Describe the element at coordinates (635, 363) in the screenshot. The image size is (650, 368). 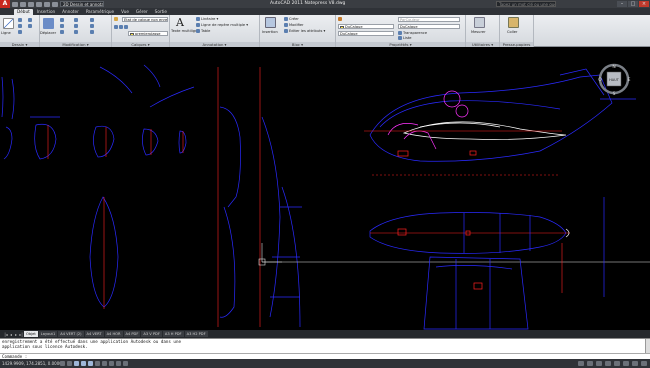
I see `lock-ui-icon` at that location.